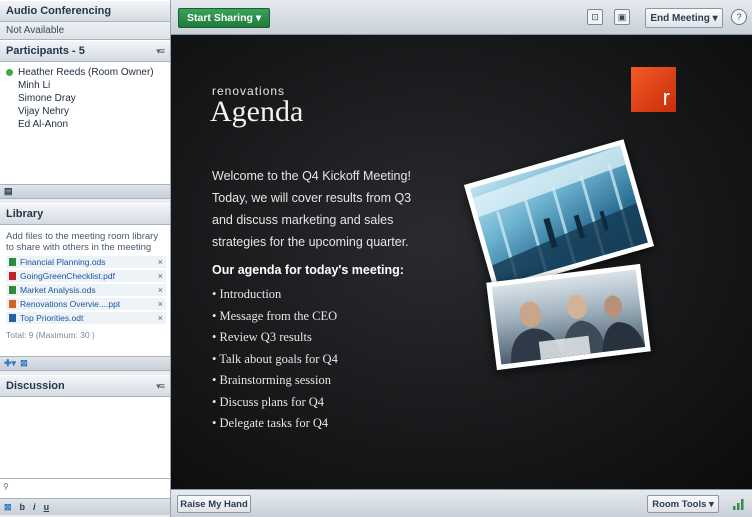  Describe the element at coordinates (268, 401) in the screenshot. I see `agenda-item: • Discuss plans for Q4` at that location.